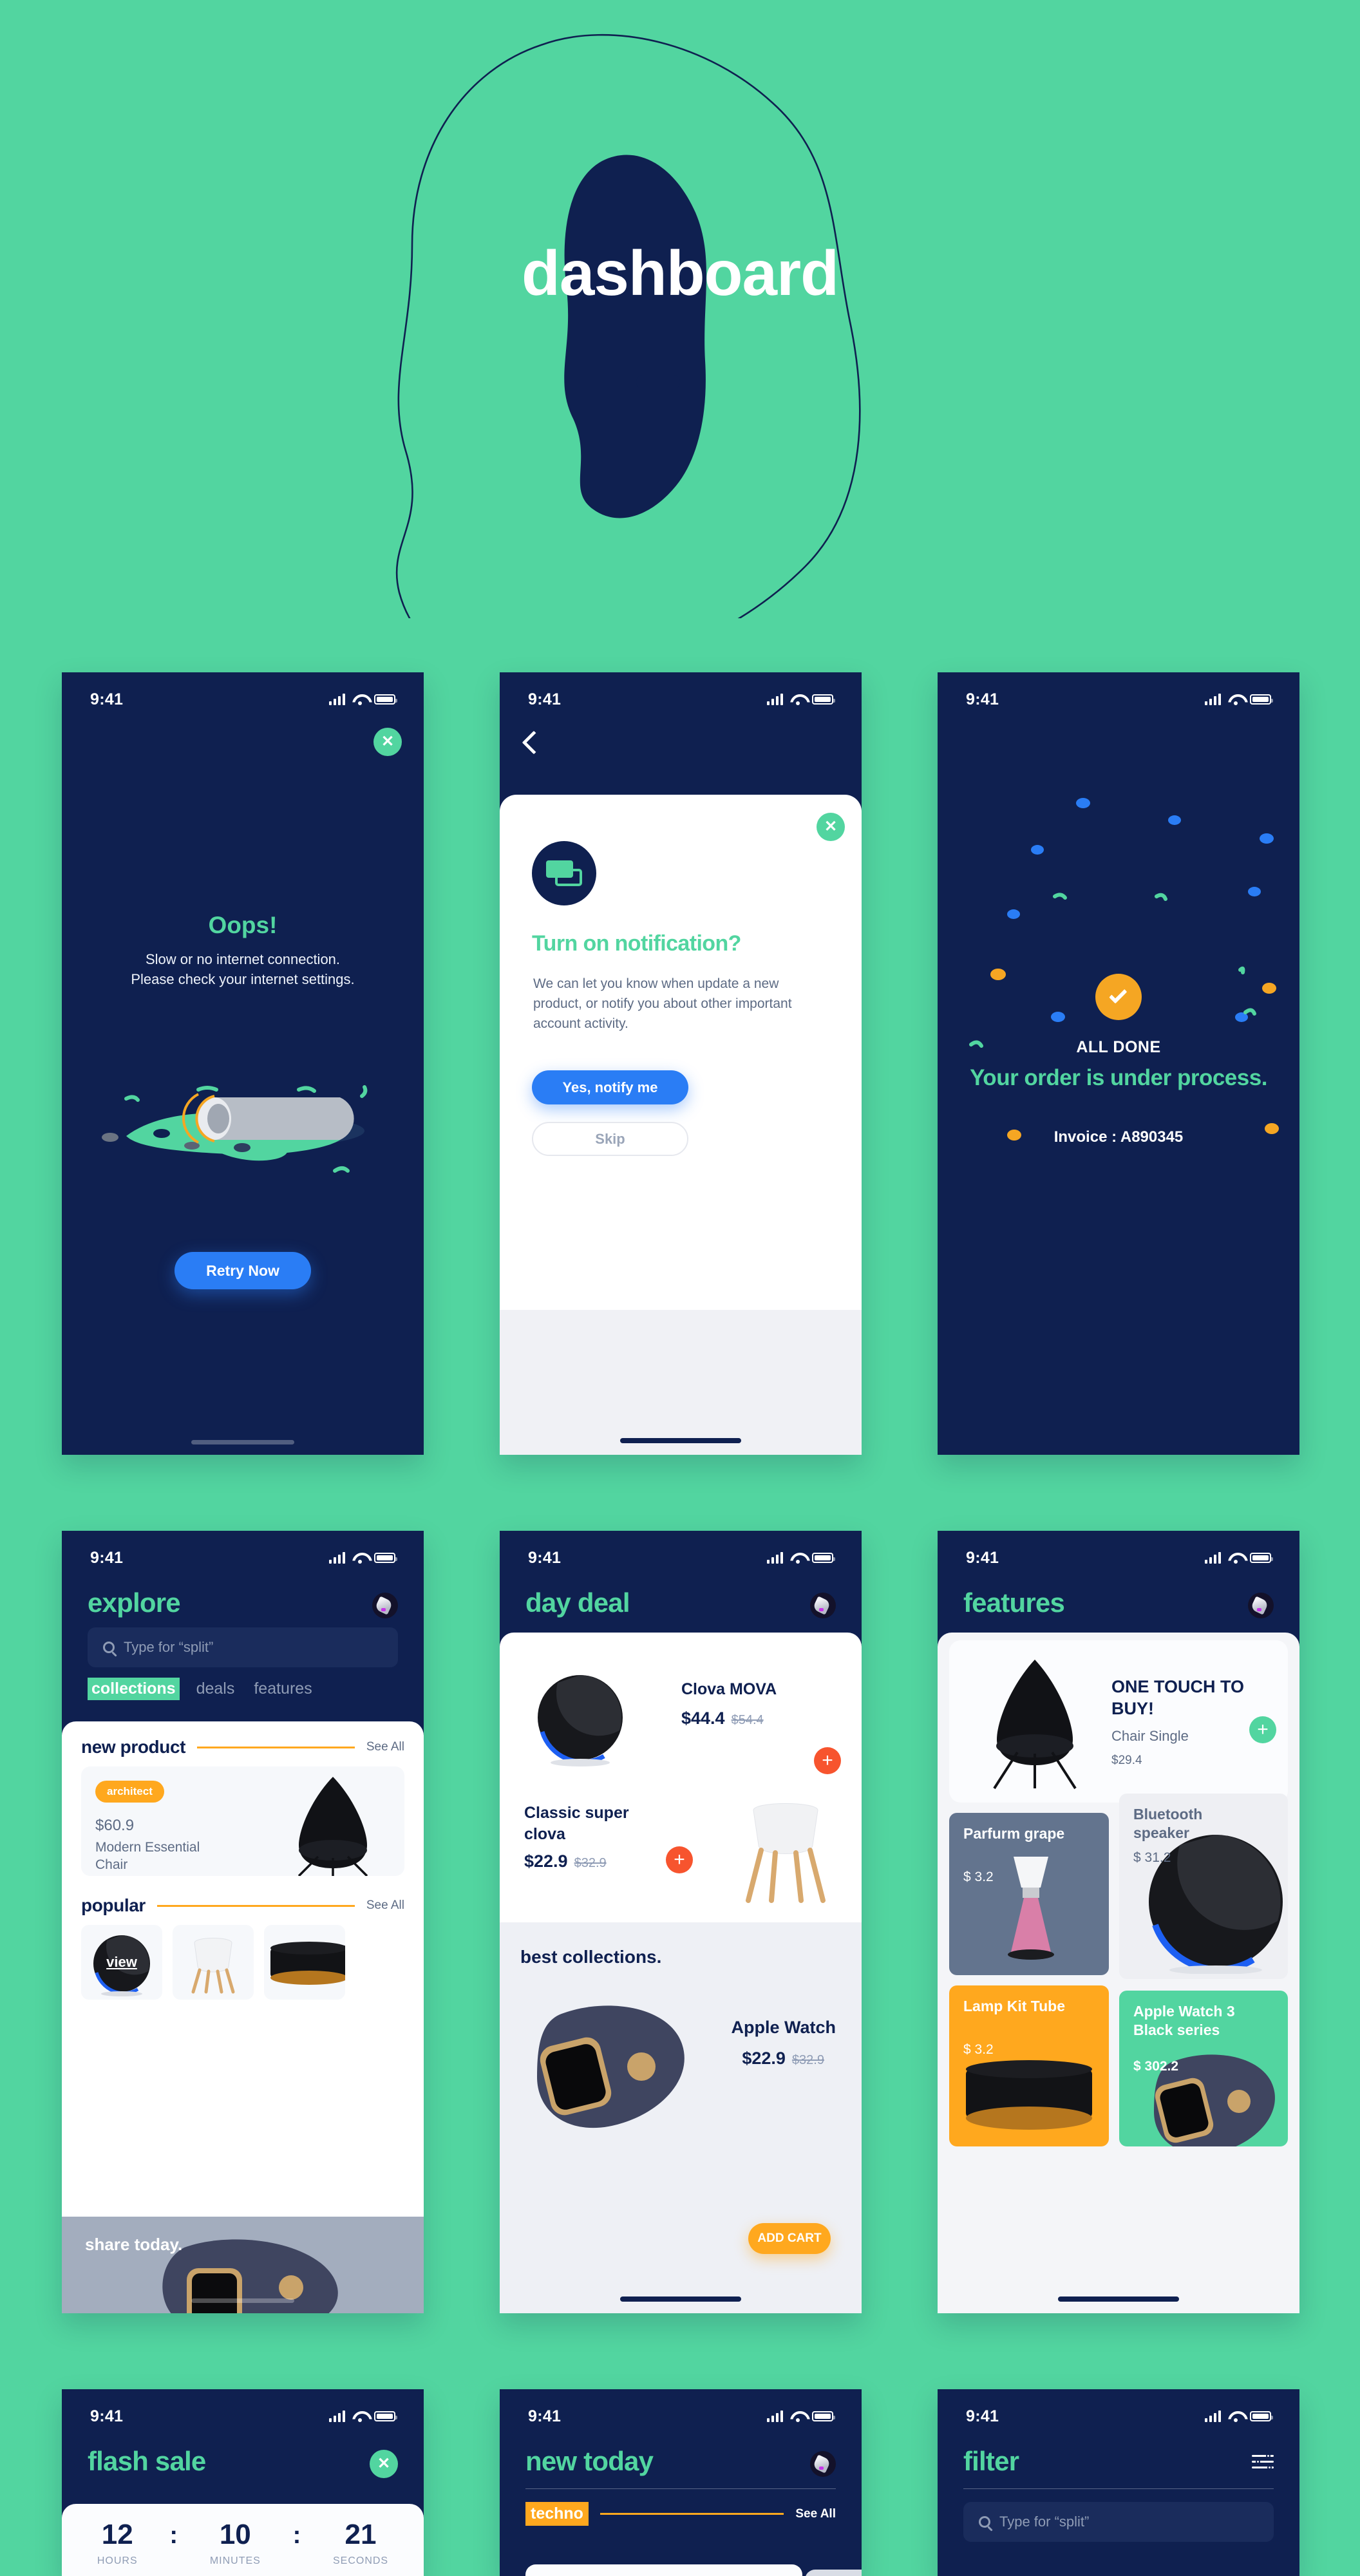 The height and width of the screenshot is (2576, 1360). I want to click on deal-item-price: $44.4 $54.4, so click(722, 1719).